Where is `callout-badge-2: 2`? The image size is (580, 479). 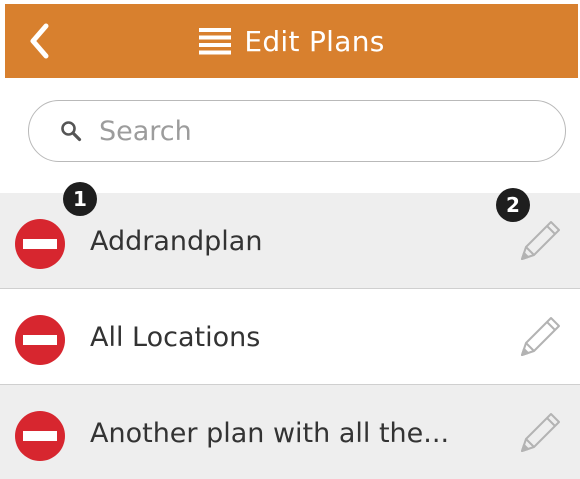 callout-badge-2: 2 is located at coordinates (513, 205).